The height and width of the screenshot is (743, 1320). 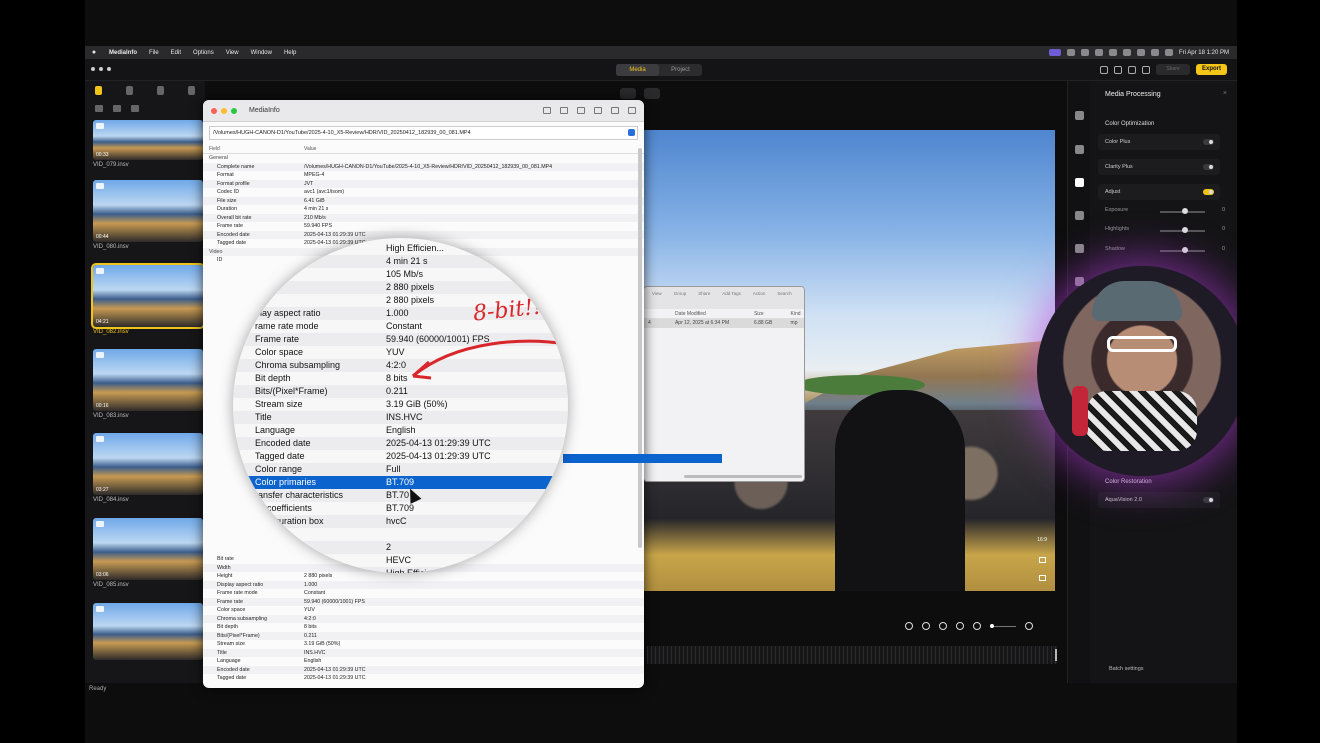 What do you see at coordinates (423, 584) in the screenshot?
I see `info-row: Display aspect ratio 1.000` at bounding box center [423, 584].